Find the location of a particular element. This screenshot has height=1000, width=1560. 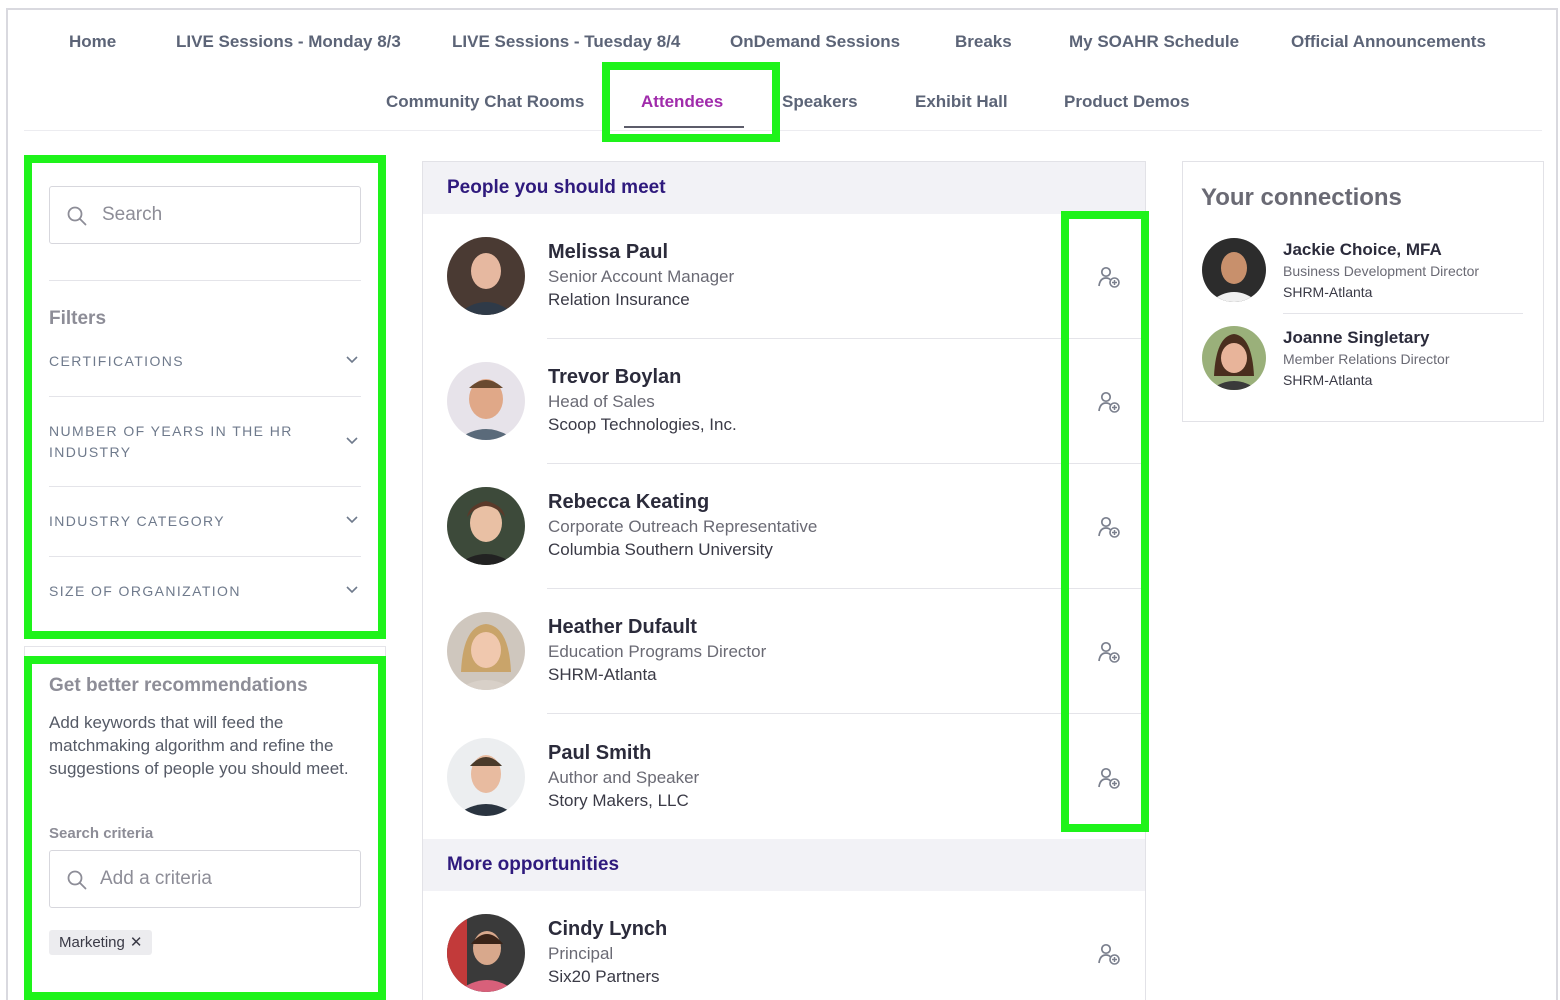

person-name: Paul Smith is located at coordinates (599, 753).